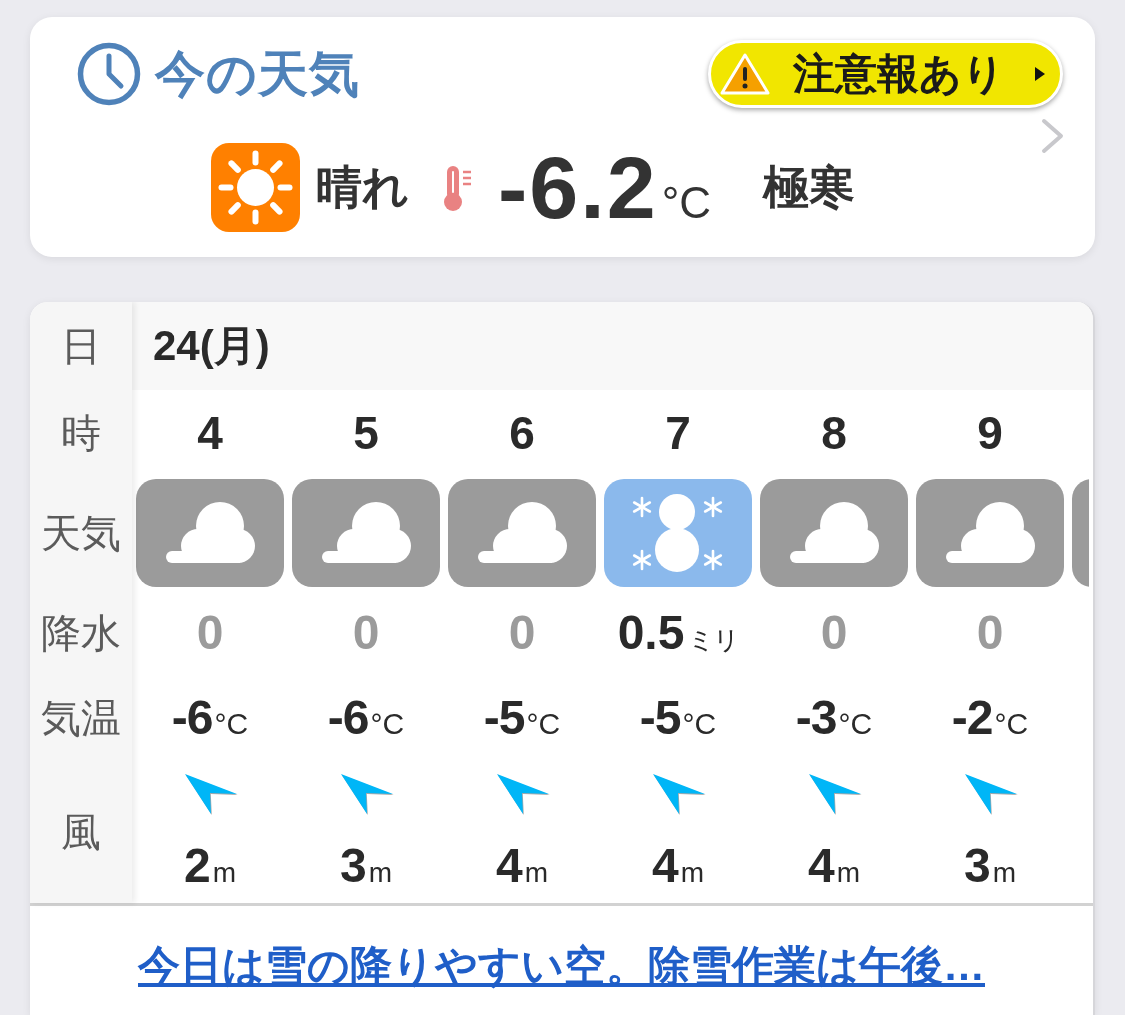 The width and height of the screenshot is (1125, 1015). I want to click on hour-label: 5, so click(366, 432).